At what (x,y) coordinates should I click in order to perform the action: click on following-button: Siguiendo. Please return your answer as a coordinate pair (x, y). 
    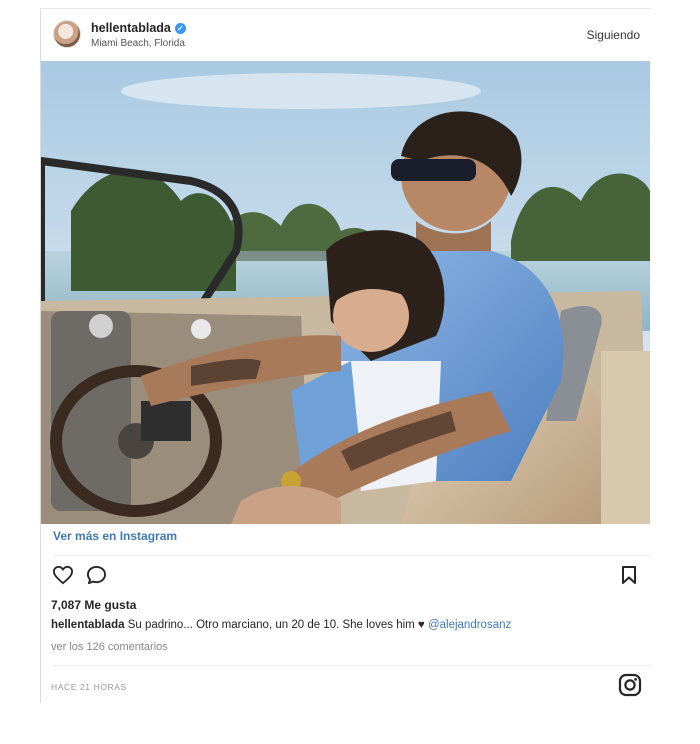
    Looking at the image, I should click on (613, 35).